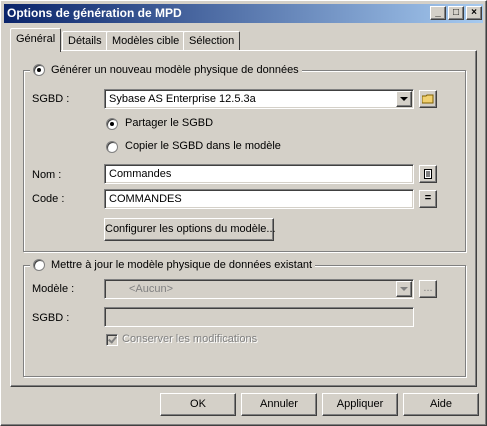 The height and width of the screenshot is (426, 487). What do you see at coordinates (203, 146) in the screenshot?
I see `copy-sgbd-label: Copier le SGBD dans le modèle` at bounding box center [203, 146].